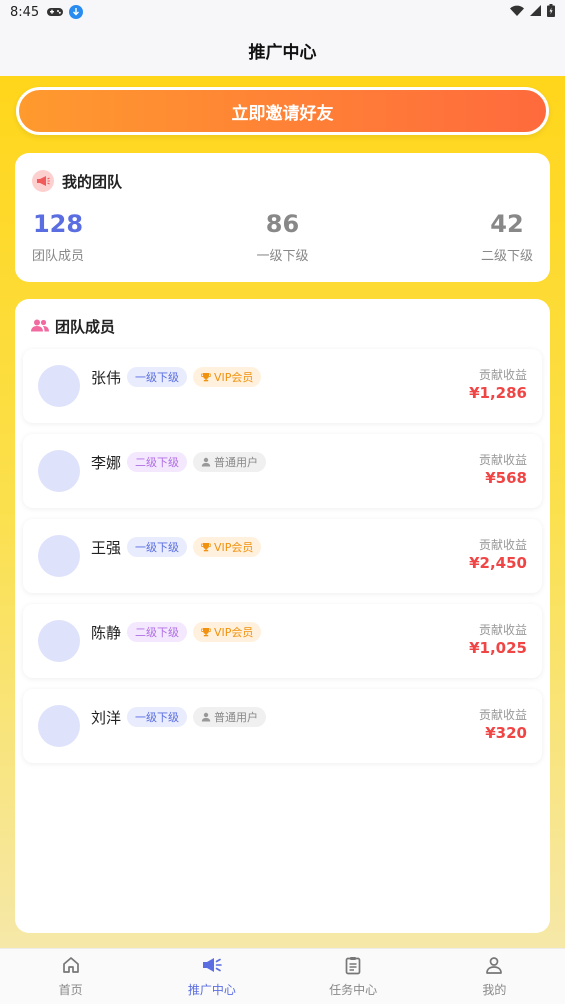 The image size is (565, 1004). What do you see at coordinates (71, 966) in the screenshot?
I see `home-icon` at bounding box center [71, 966].